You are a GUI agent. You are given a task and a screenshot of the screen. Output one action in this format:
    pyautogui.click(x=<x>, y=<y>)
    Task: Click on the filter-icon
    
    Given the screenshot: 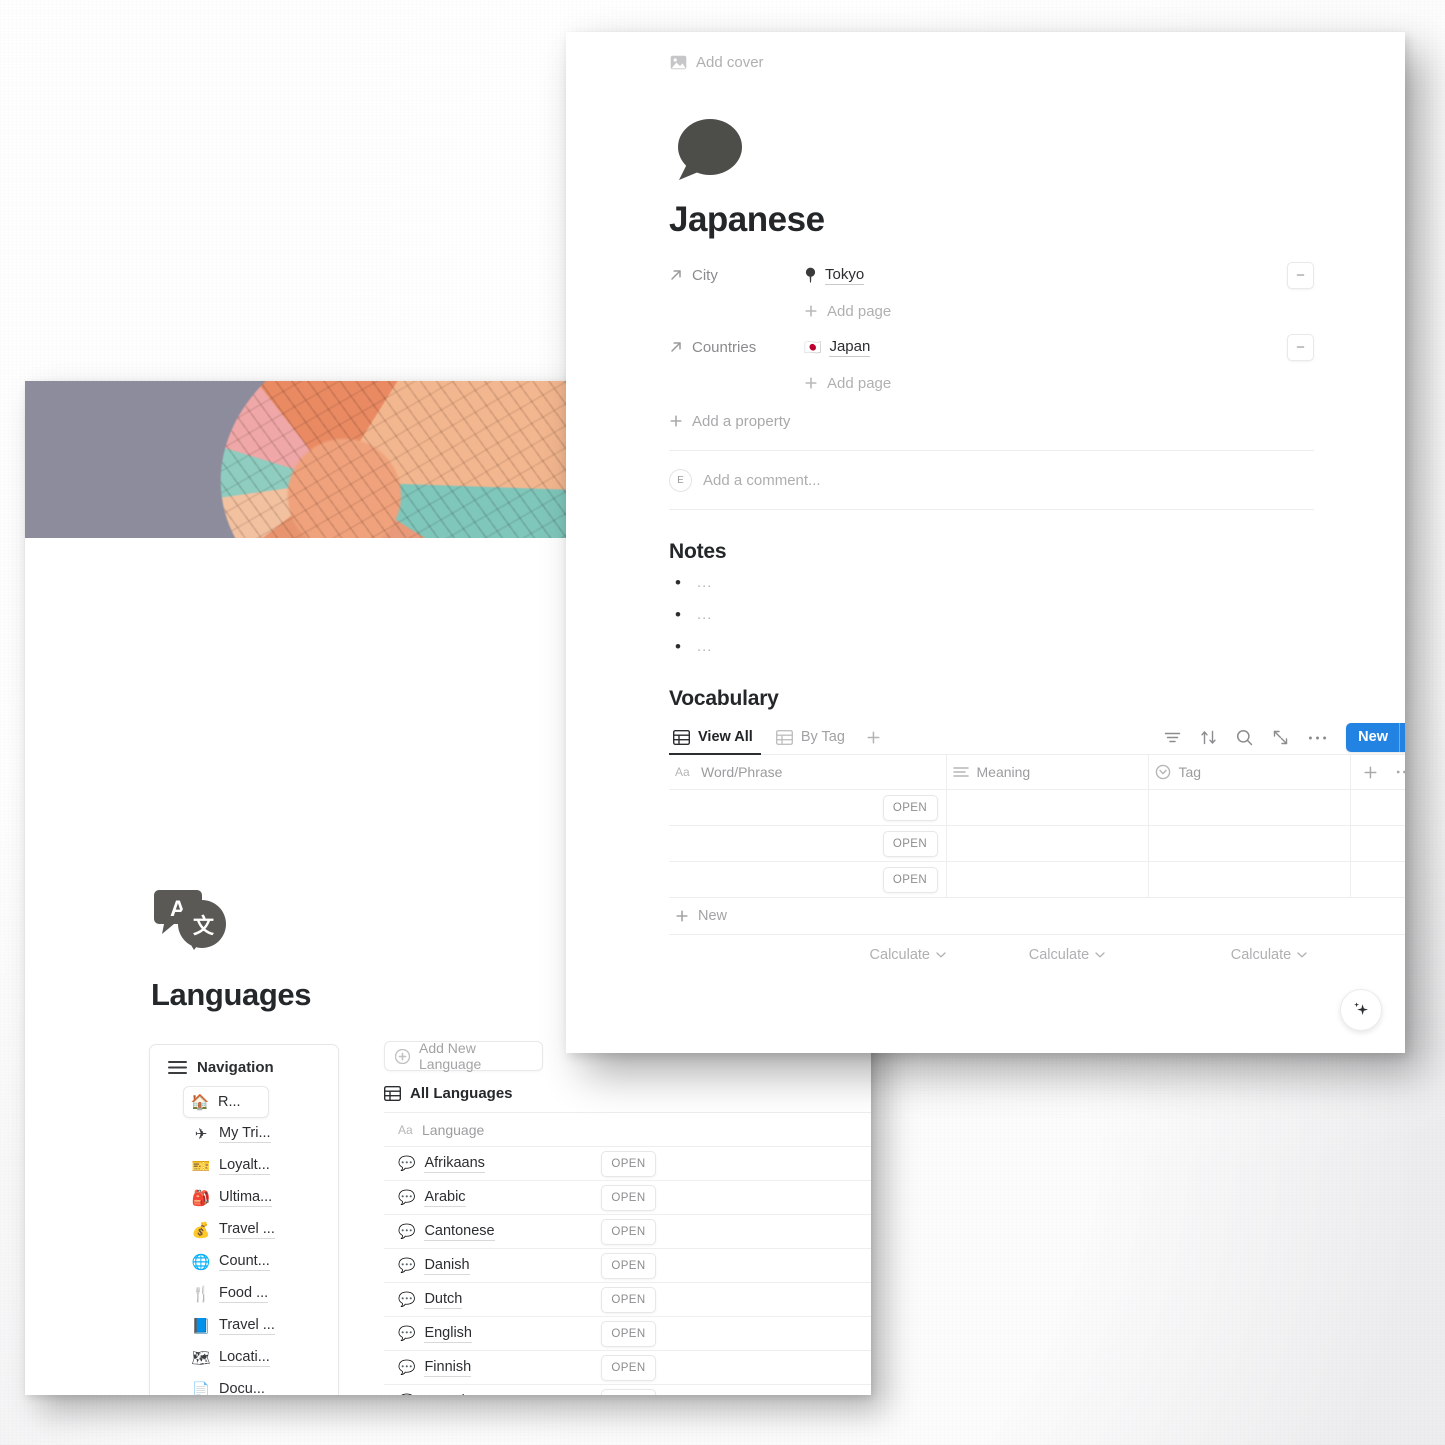 What is the action you would take?
    pyautogui.click(x=1172, y=737)
    